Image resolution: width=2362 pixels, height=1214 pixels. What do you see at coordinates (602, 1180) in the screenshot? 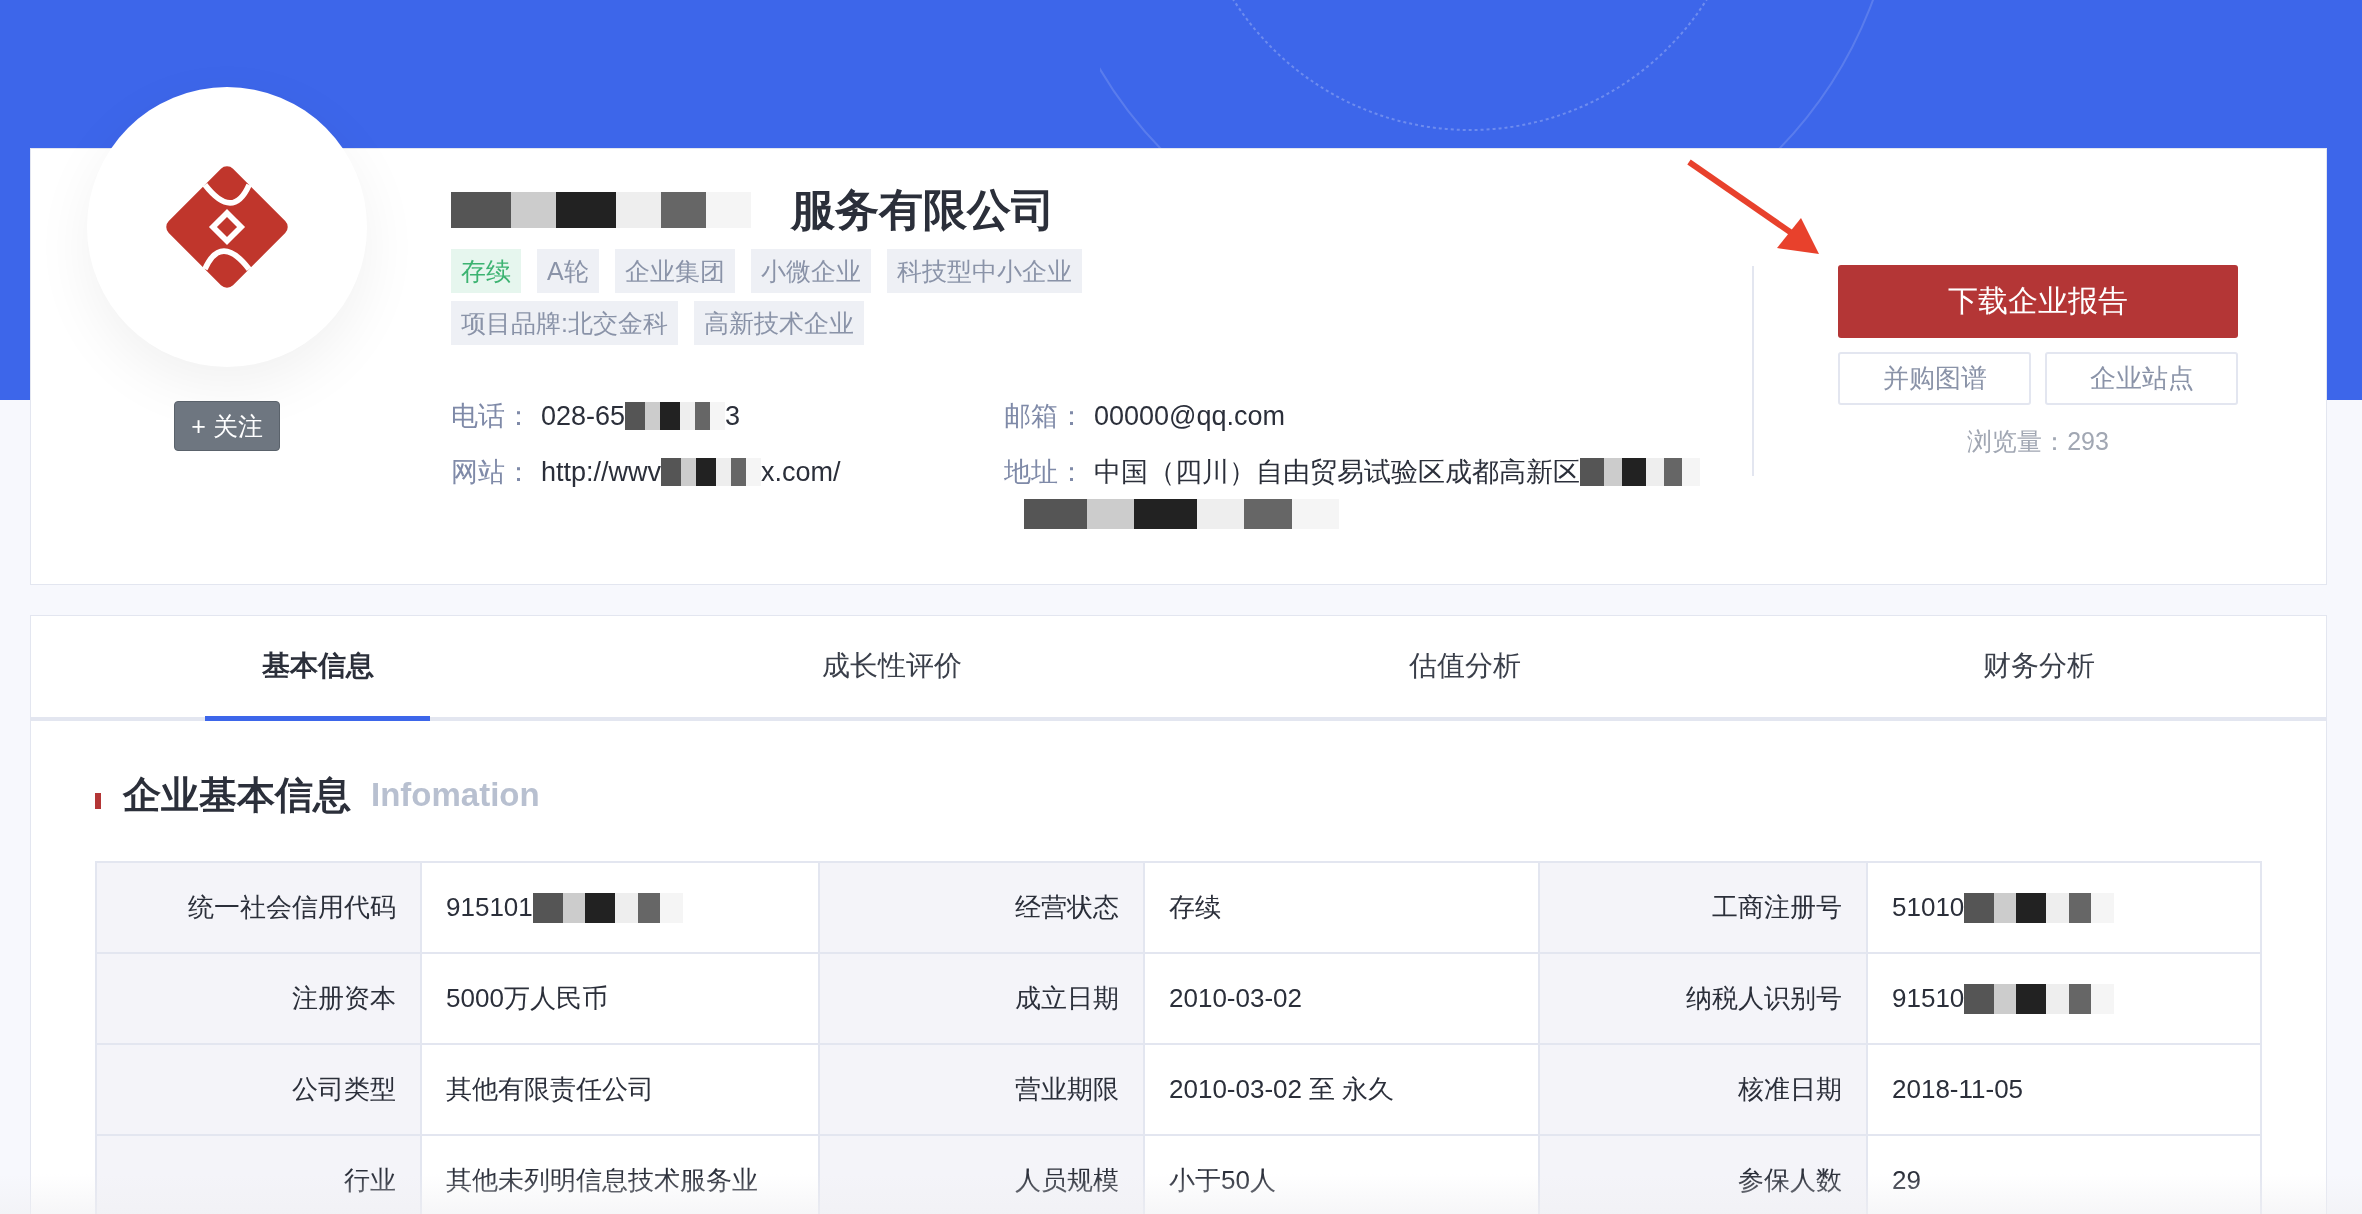
I see `value-text: 其他未列明信息技术服务业` at bounding box center [602, 1180].